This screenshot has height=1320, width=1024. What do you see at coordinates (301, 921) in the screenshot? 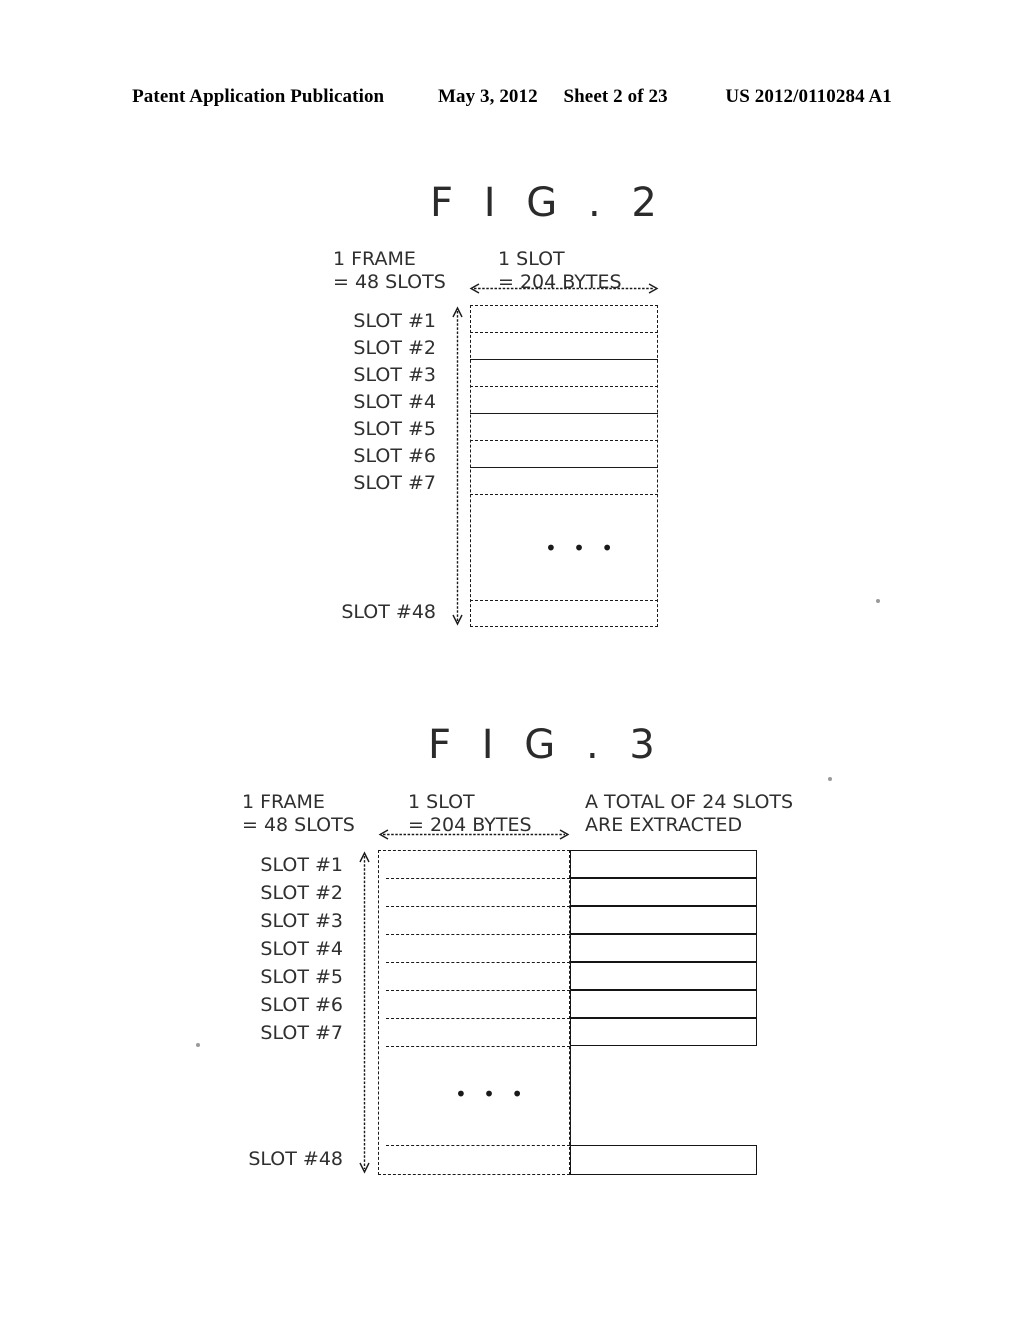
I see `fig3-slot-label-3: SLOT #3` at bounding box center [301, 921].